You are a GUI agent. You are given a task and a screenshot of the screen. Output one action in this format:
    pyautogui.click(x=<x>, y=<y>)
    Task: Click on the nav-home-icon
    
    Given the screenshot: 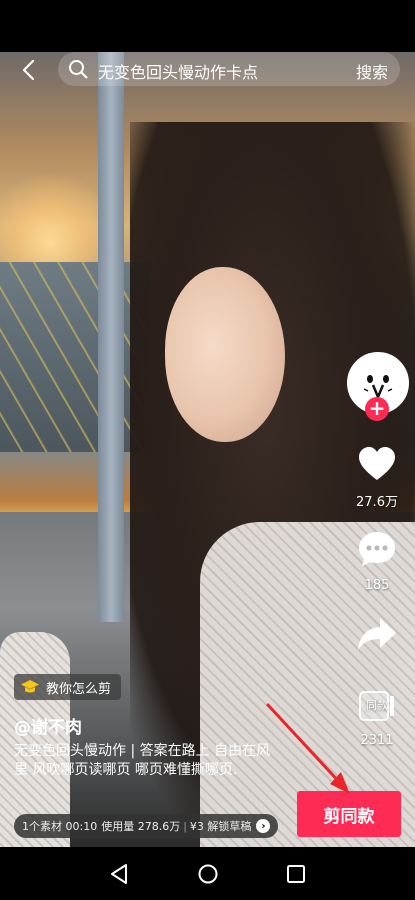 What is the action you would take?
    pyautogui.click(x=208, y=874)
    